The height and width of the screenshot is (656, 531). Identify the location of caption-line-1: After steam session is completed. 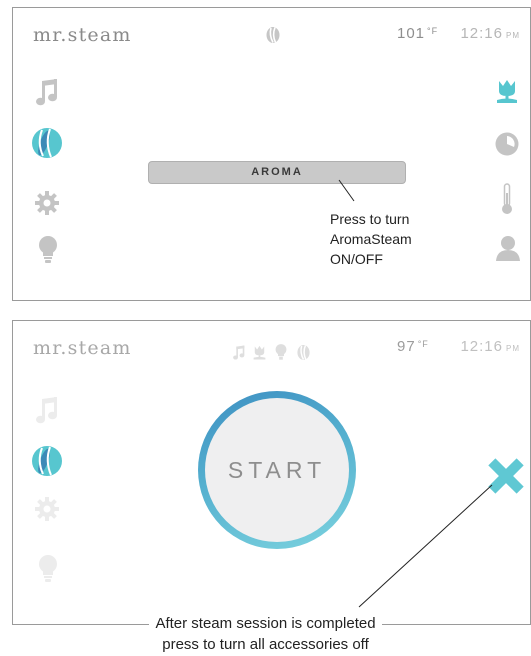
(265, 623).